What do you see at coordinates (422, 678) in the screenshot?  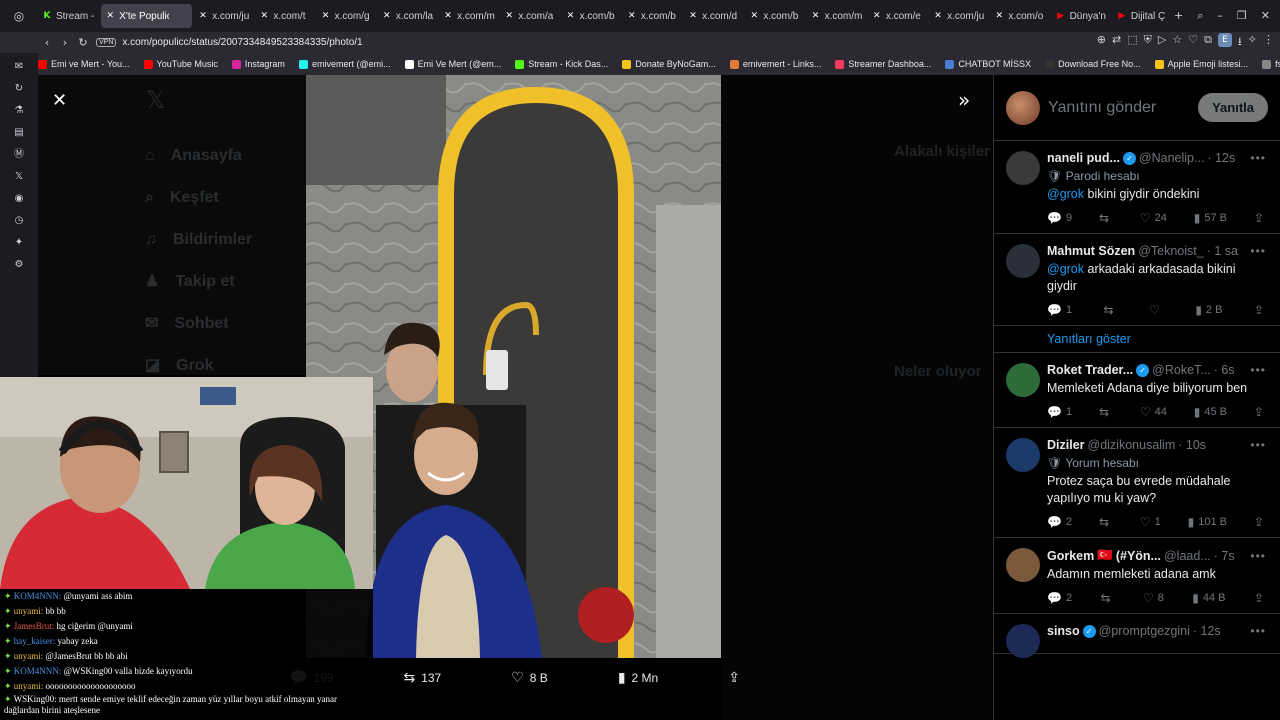 I see `repost-action: ⇆ 137` at bounding box center [422, 678].